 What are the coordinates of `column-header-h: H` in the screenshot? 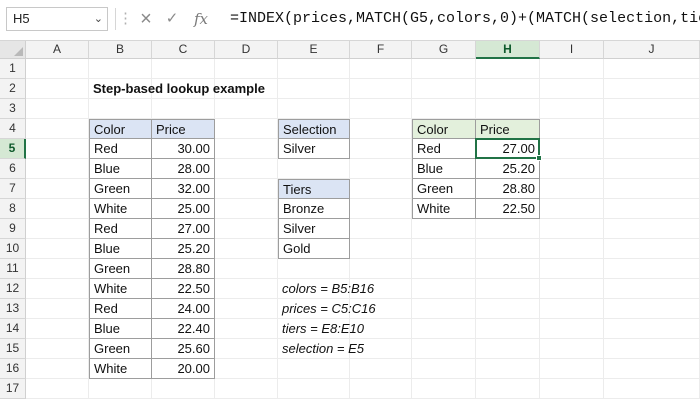 It's located at (508, 50).